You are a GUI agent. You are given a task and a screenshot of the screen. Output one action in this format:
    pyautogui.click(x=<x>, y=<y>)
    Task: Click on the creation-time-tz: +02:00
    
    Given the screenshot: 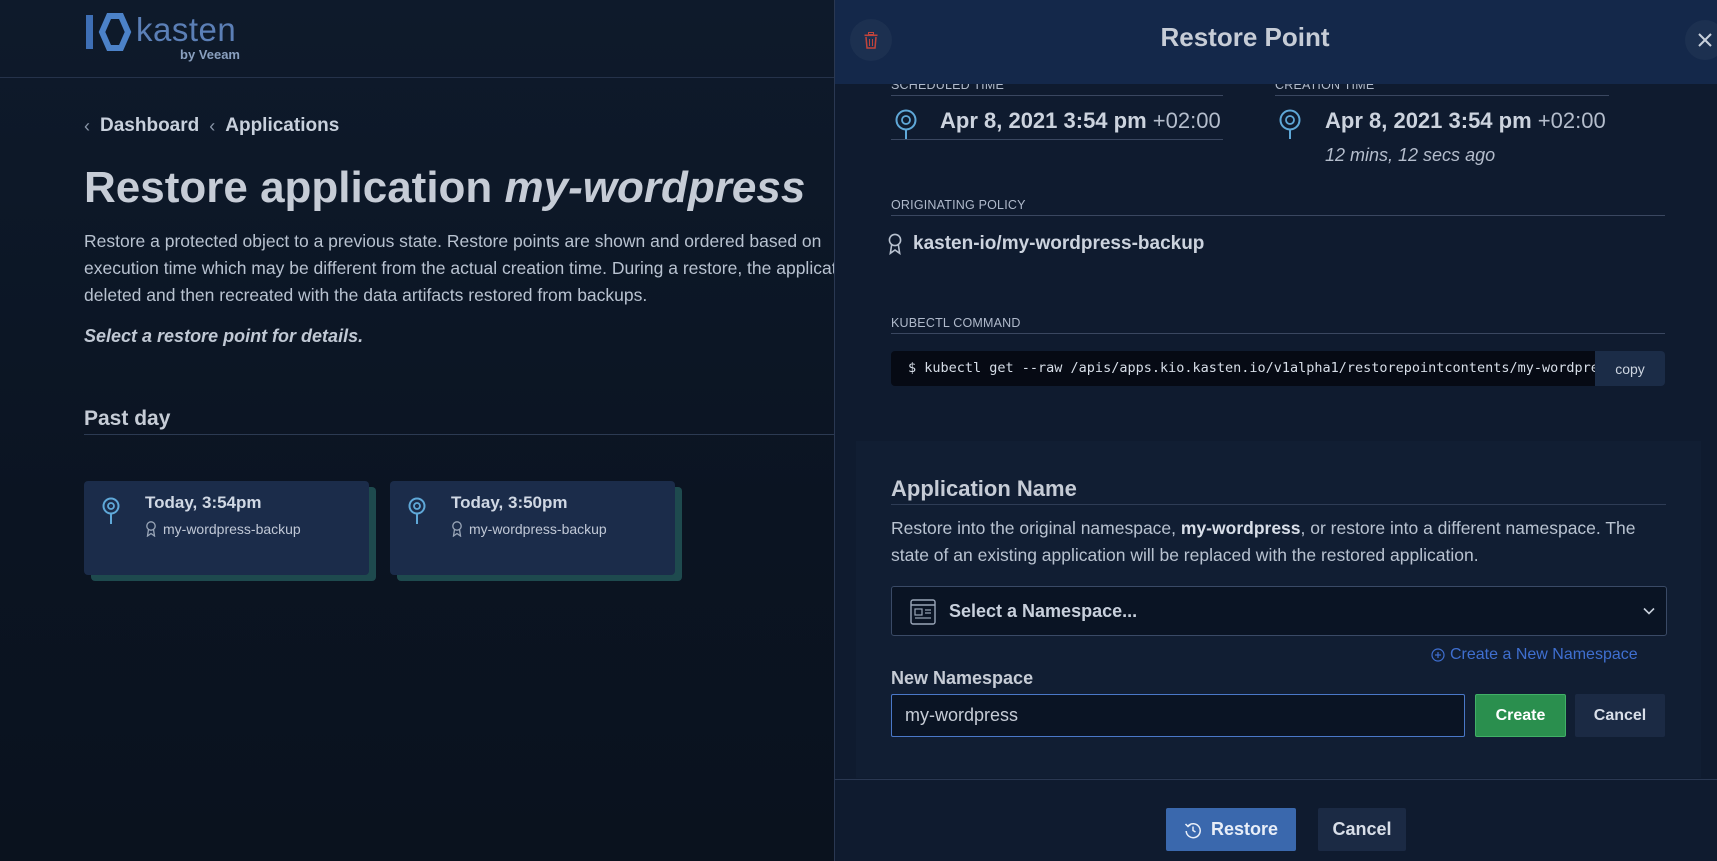 What is the action you would take?
    pyautogui.click(x=1571, y=120)
    